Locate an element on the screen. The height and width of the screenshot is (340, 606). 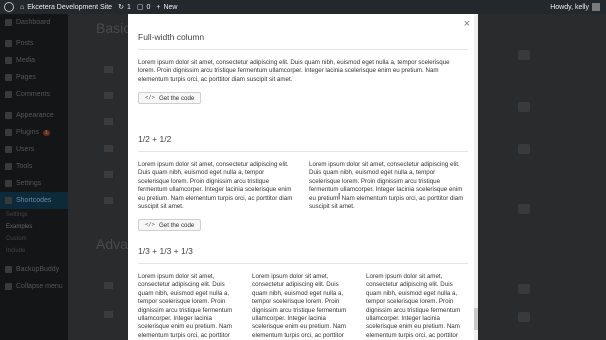
sidebar-item-media: Media is located at coordinates (34, 60).